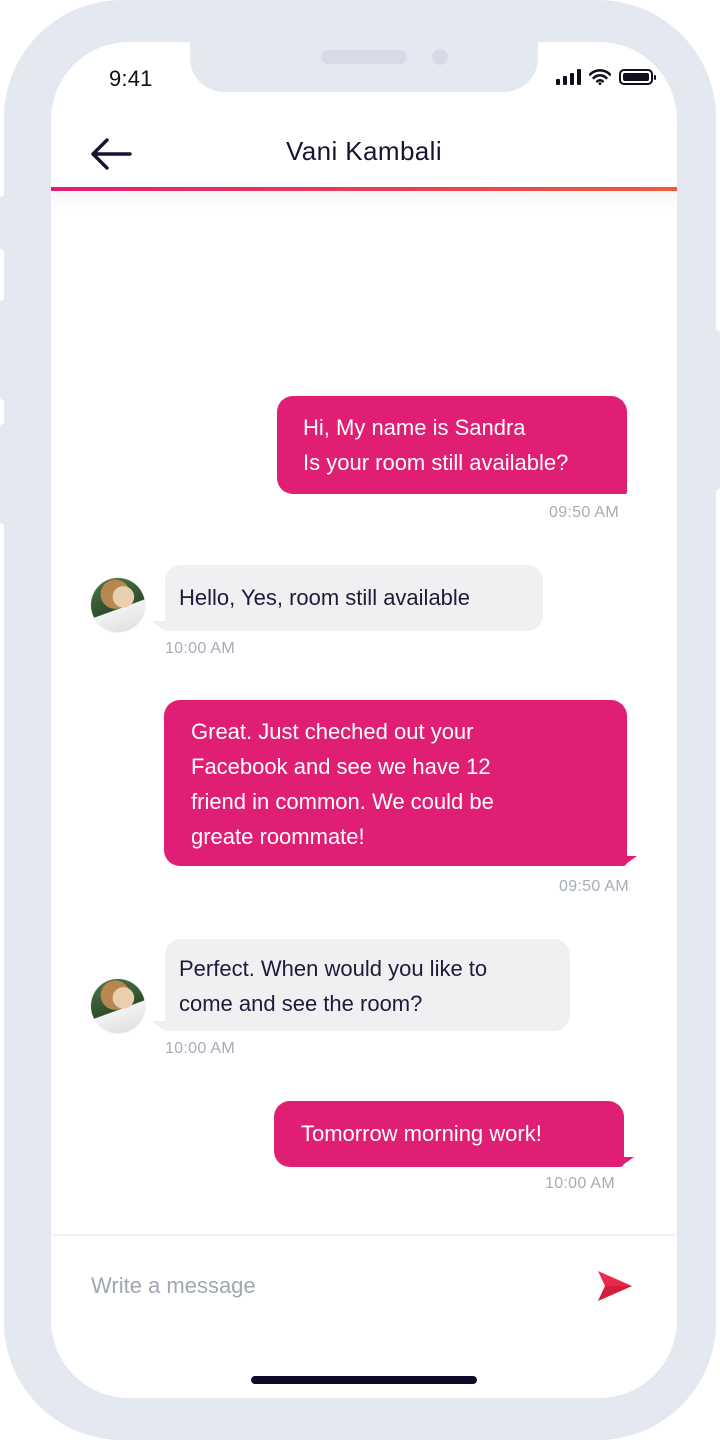 The width and height of the screenshot is (720, 1440). What do you see at coordinates (364, 67) in the screenshot?
I see `notch` at bounding box center [364, 67].